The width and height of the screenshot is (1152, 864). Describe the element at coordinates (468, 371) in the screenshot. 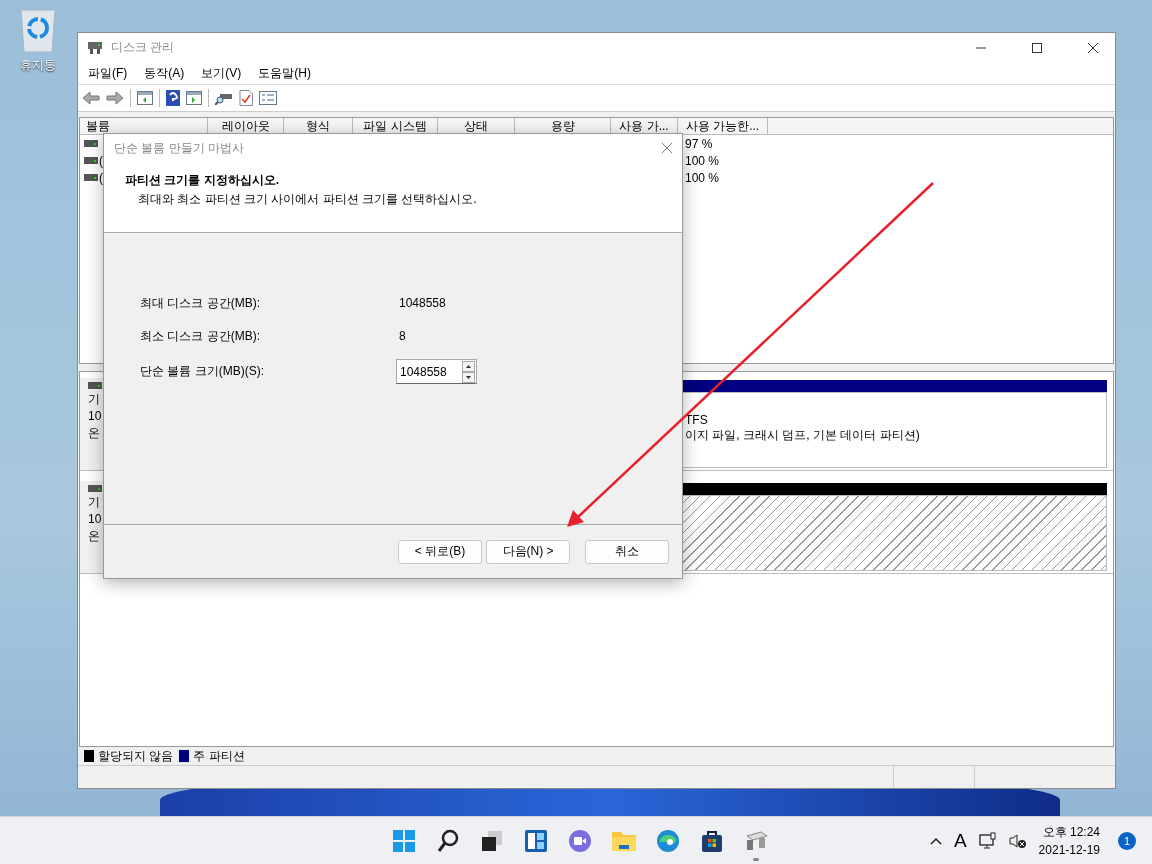

I see `spin-arrows-icon` at that location.